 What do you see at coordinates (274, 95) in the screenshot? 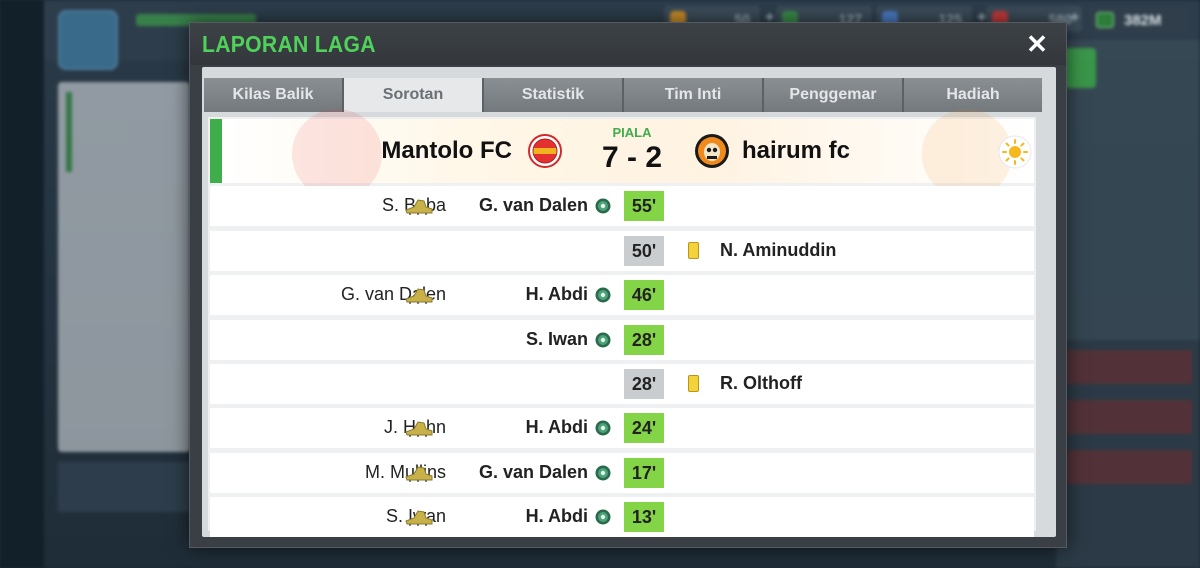
I see `tab-kilas-balik: Kilas Balik` at bounding box center [274, 95].